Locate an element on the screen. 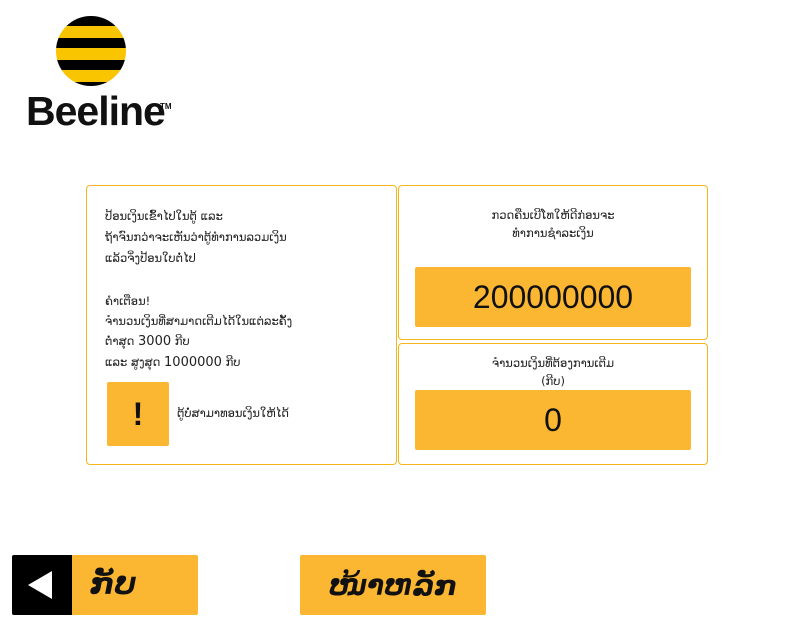  back-arrow-box is located at coordinates (42, 585).